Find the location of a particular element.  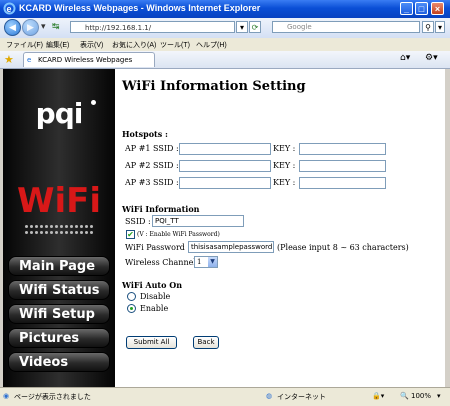

menu-favorites: お気に入り(A) is located at coordinates (134, 45).